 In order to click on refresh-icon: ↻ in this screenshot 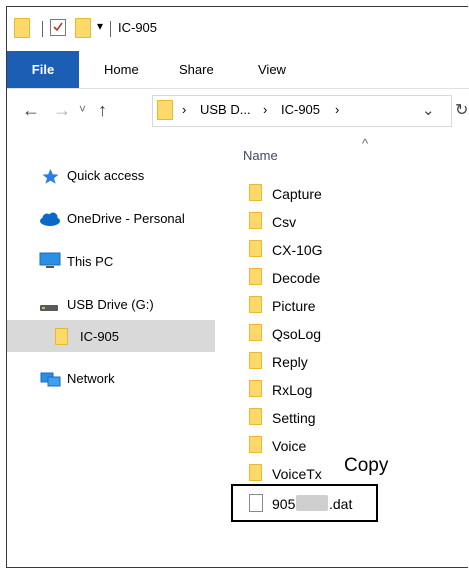, I will do `click(461, 110)`.